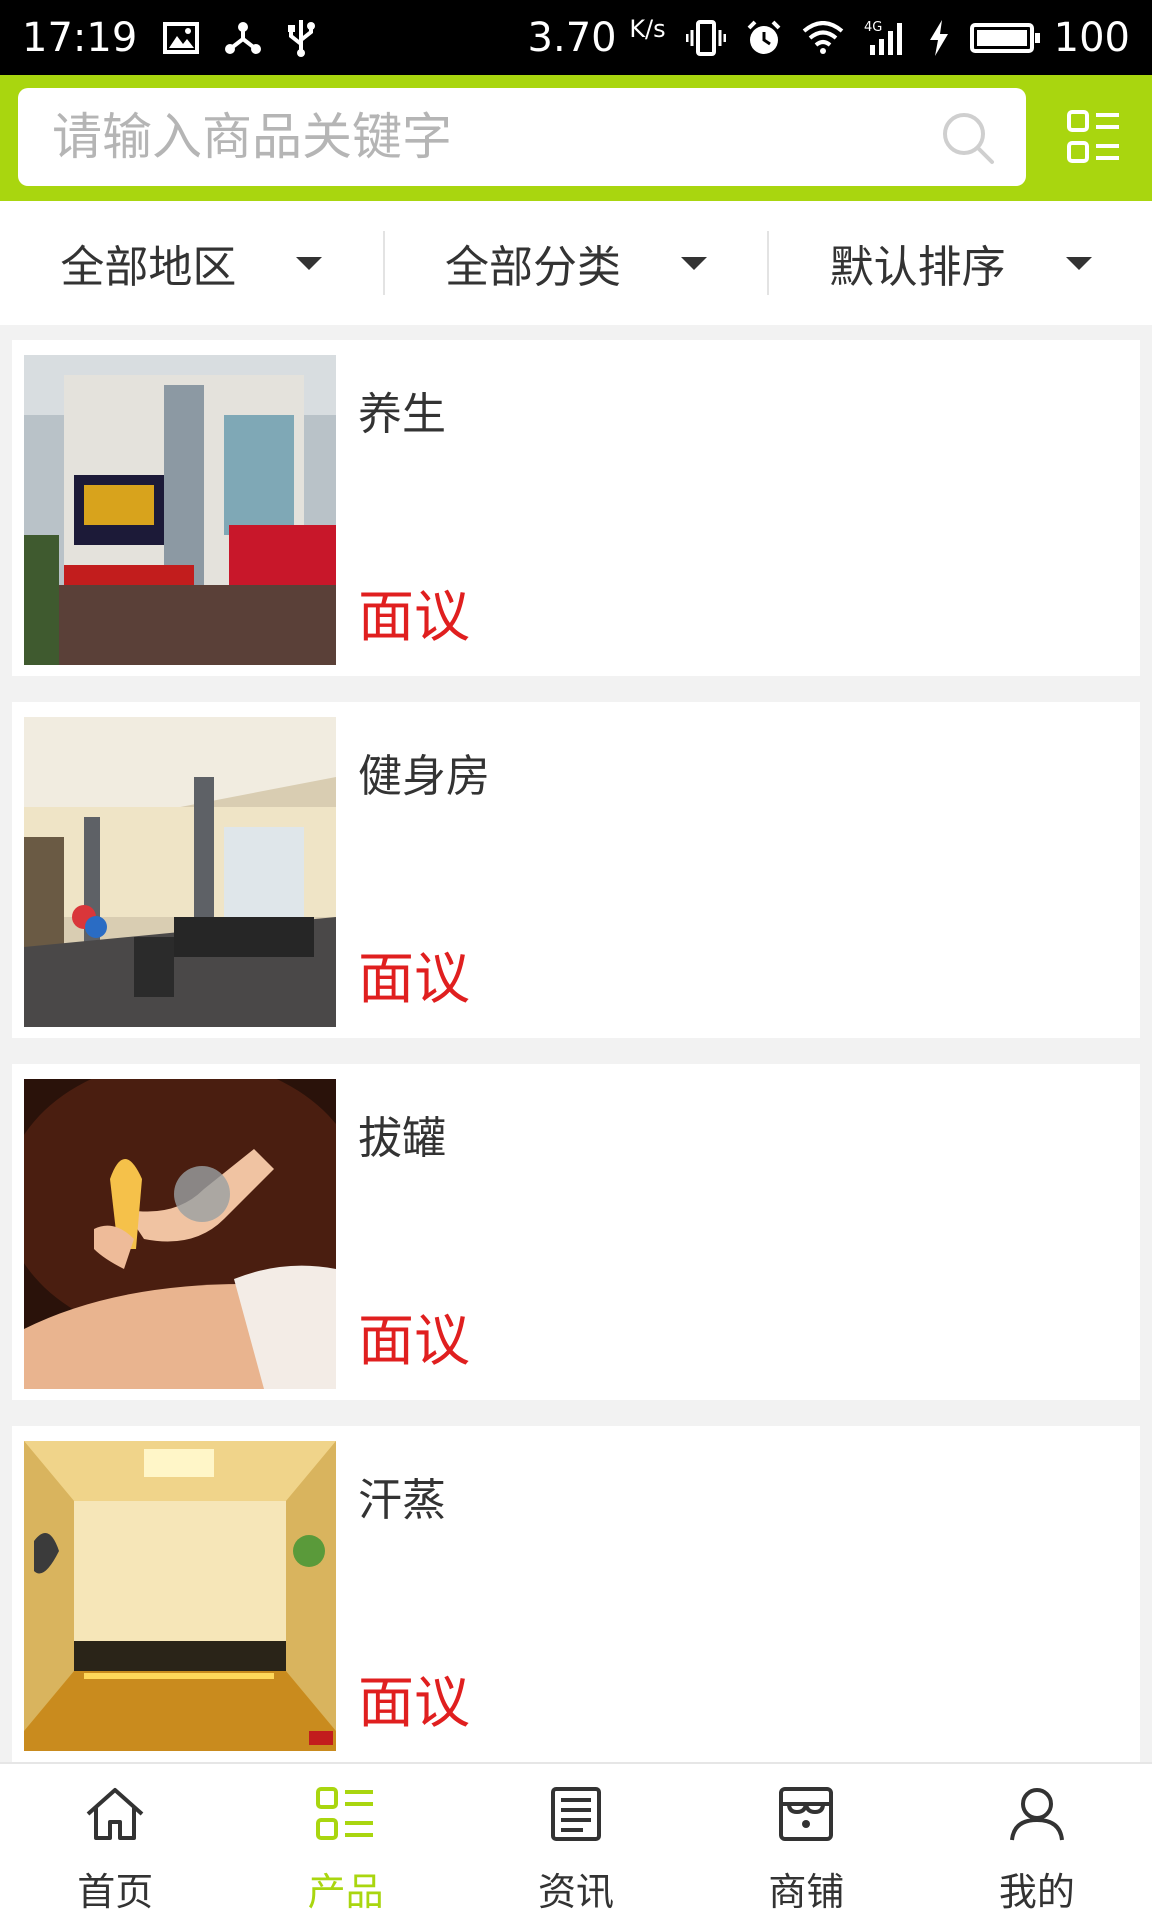  What do you see at coordinates (424, 776) in the screenshot?
I see `product-name: 健身房` at bounding box center [424, 776].